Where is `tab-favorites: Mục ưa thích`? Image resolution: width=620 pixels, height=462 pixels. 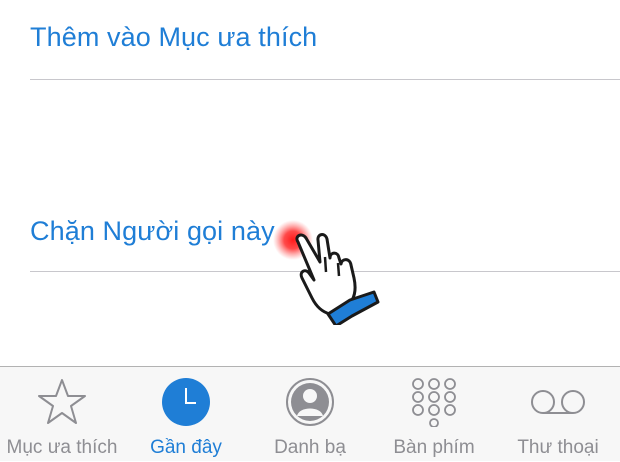 tab-favorites: Mục ưa thích is located at coordinates (62, 414).